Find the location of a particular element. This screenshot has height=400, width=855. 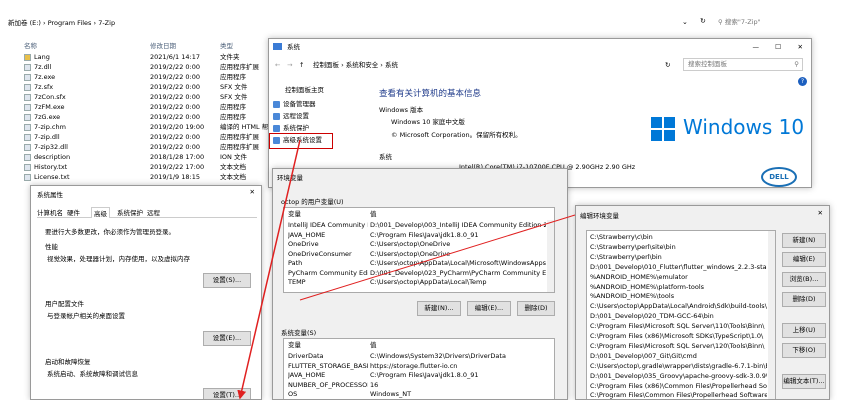

arrow-to-path is located at coordinates (437, 257).